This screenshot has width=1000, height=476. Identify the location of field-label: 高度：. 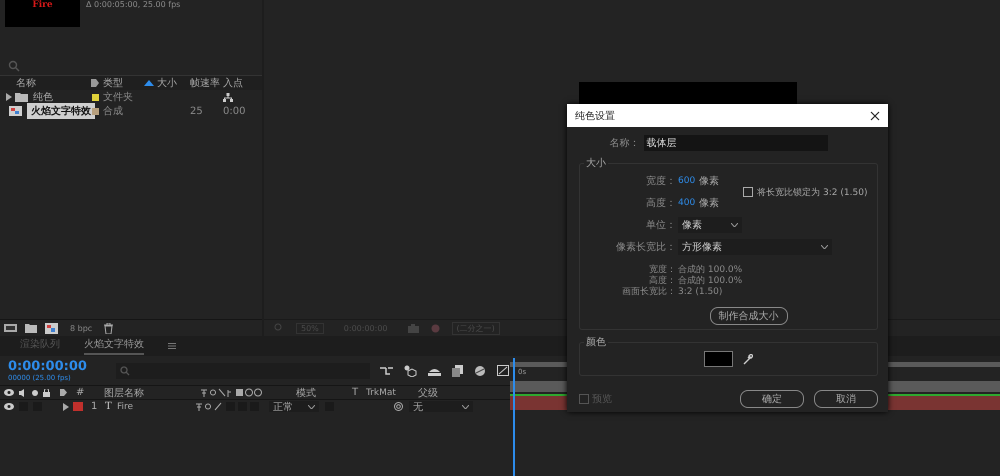
(660, 203).